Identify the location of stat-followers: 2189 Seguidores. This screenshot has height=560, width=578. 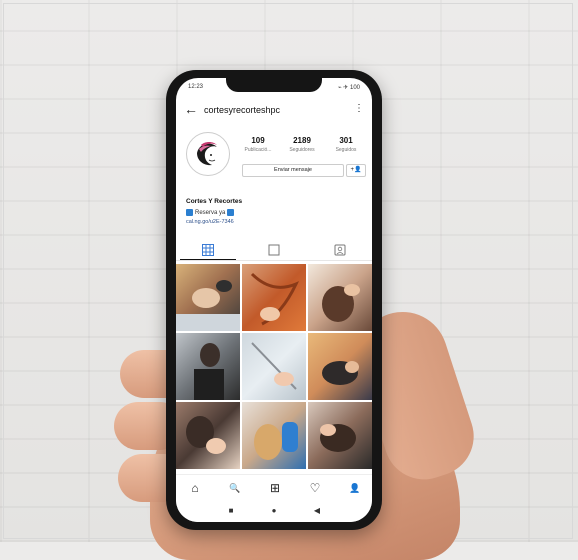
(302, 144).